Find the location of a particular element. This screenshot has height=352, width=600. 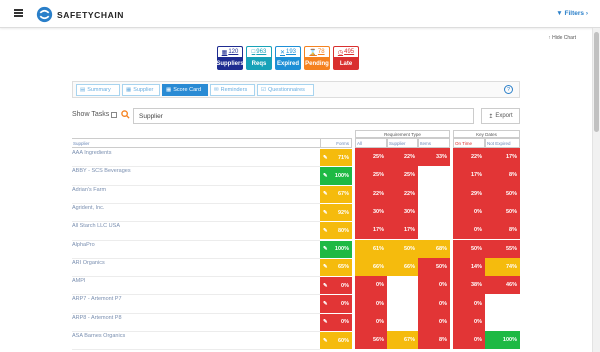

score-cell-ont: 50% is located at coordinates (469, 248).